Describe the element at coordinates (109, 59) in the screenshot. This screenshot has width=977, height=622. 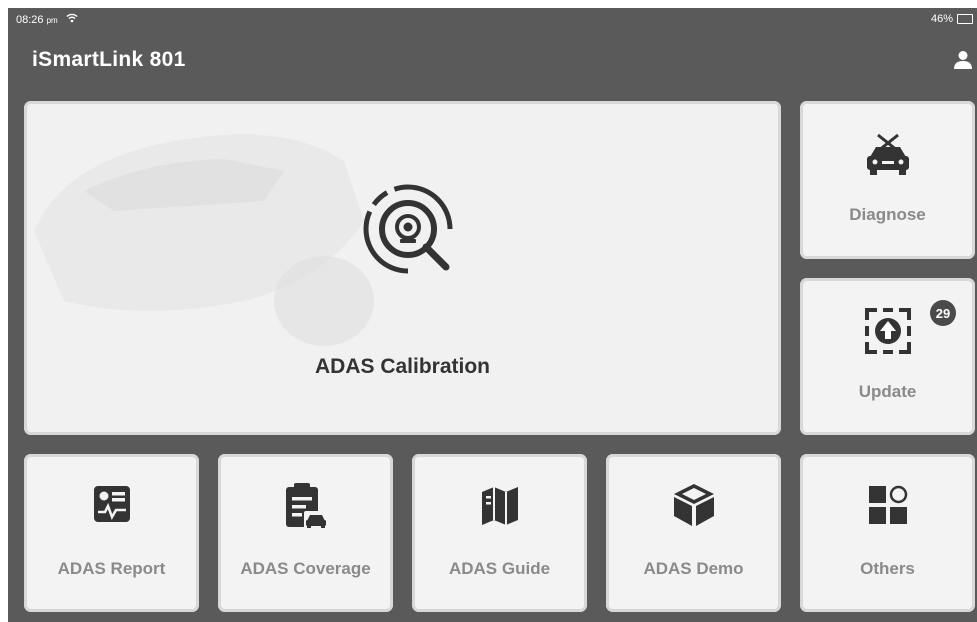
I see `app-title: iSmartLink 801` at that location.